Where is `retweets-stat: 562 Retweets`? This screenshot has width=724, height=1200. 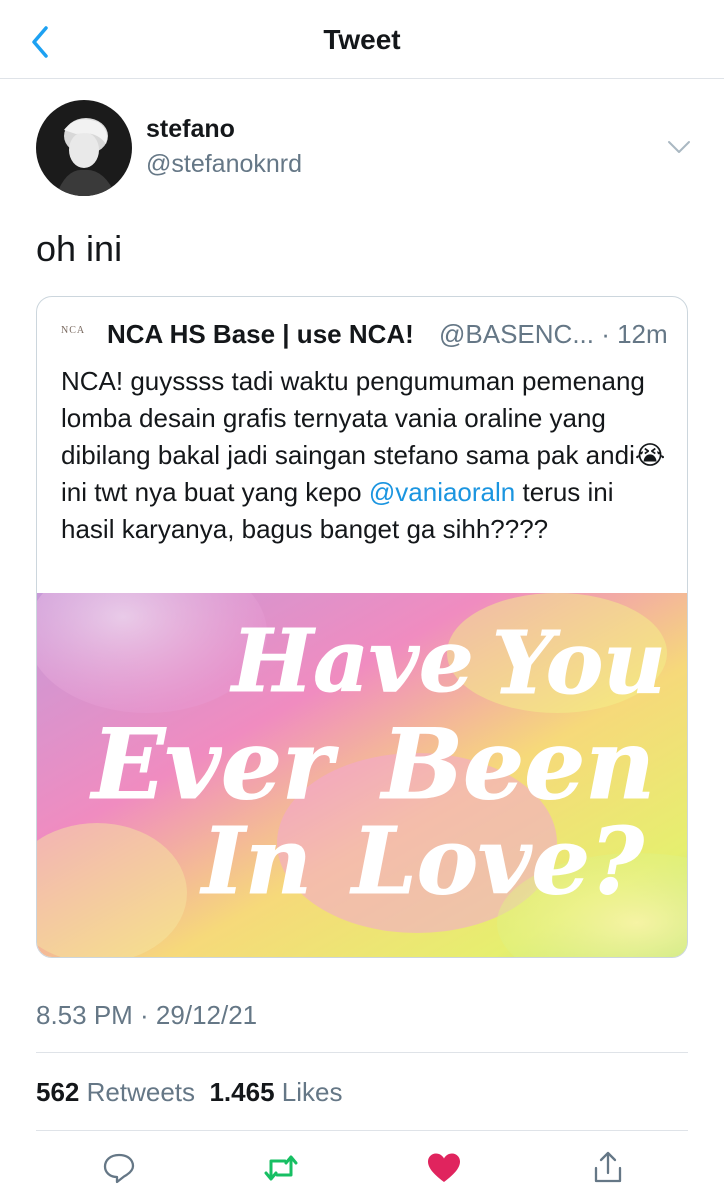
retweets-stat: 562 Retweets is located at coordinates (115, 1092).